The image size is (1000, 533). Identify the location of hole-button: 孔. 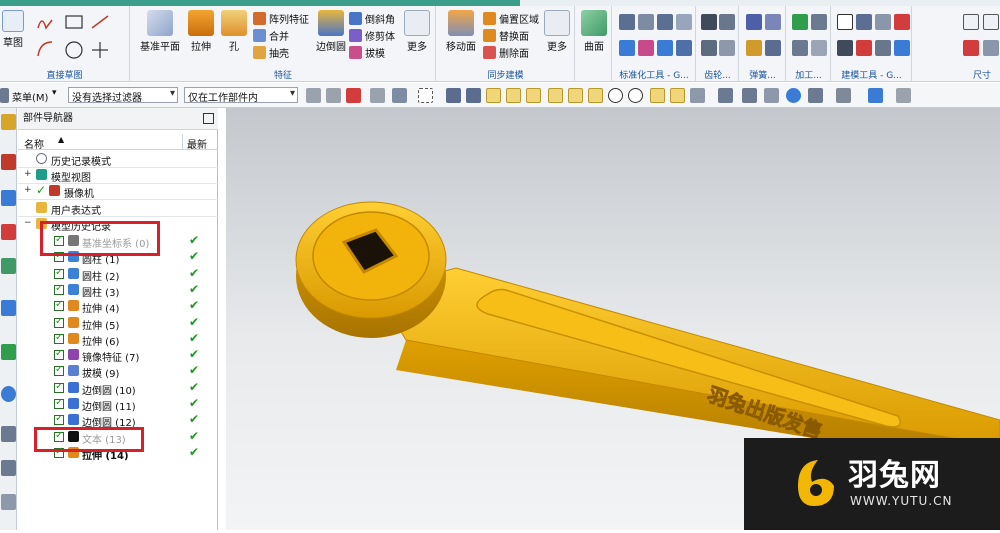
(234, 31).